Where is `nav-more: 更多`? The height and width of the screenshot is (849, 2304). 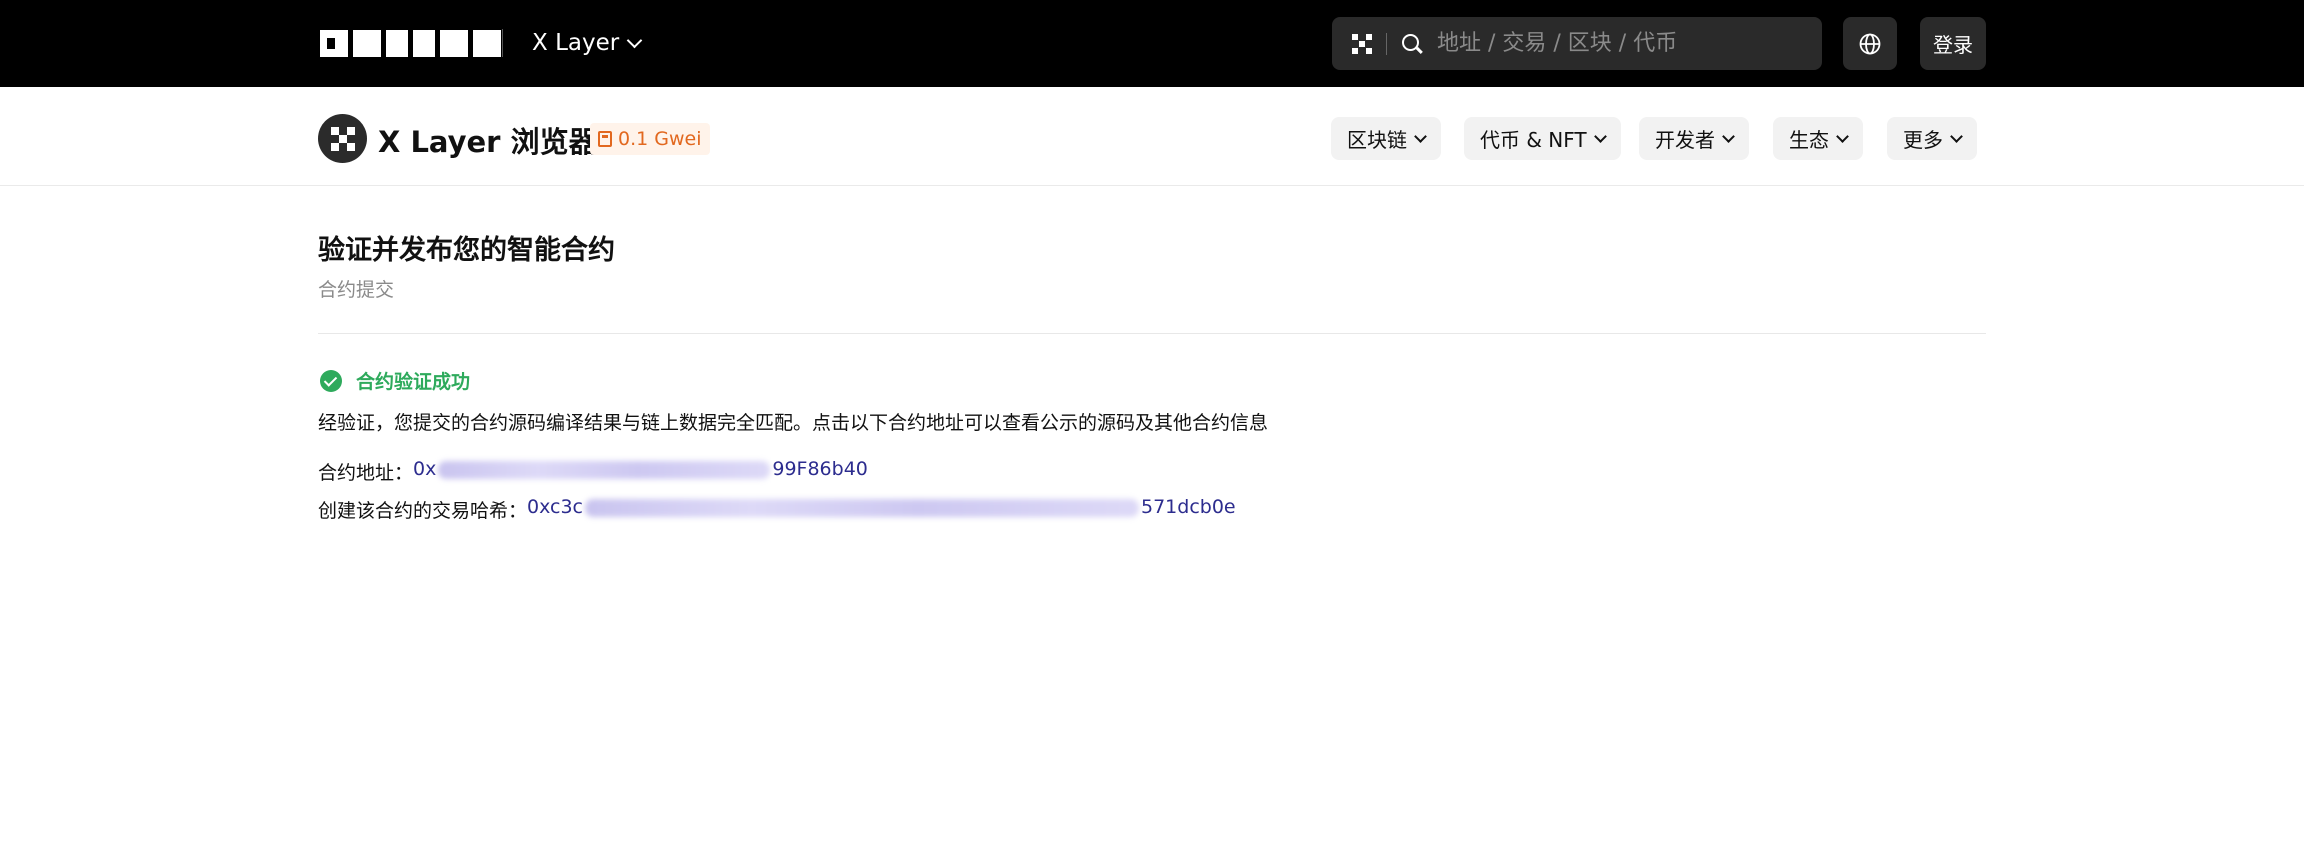 nav-more: 更多 is located at coordinates (1932, 138).